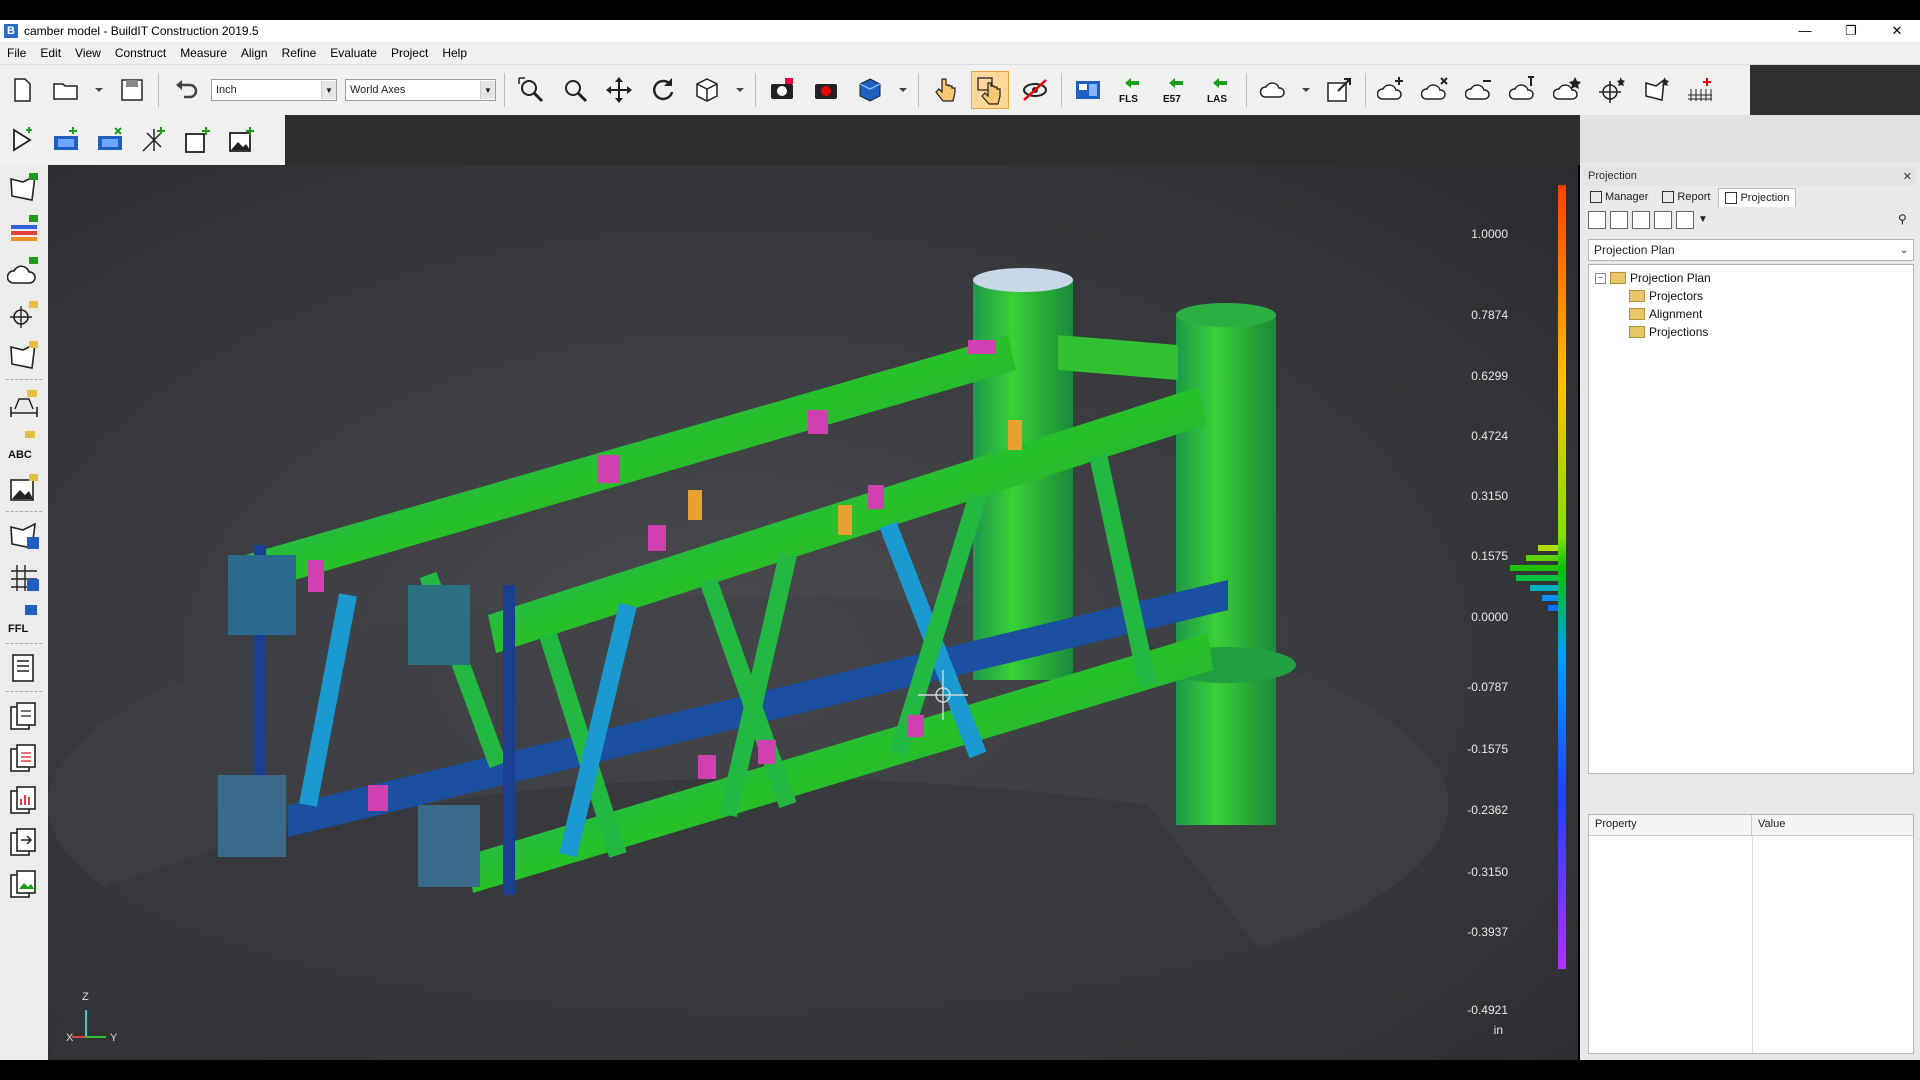  I want to click on property-column-header: Property, so click(1670, 825).